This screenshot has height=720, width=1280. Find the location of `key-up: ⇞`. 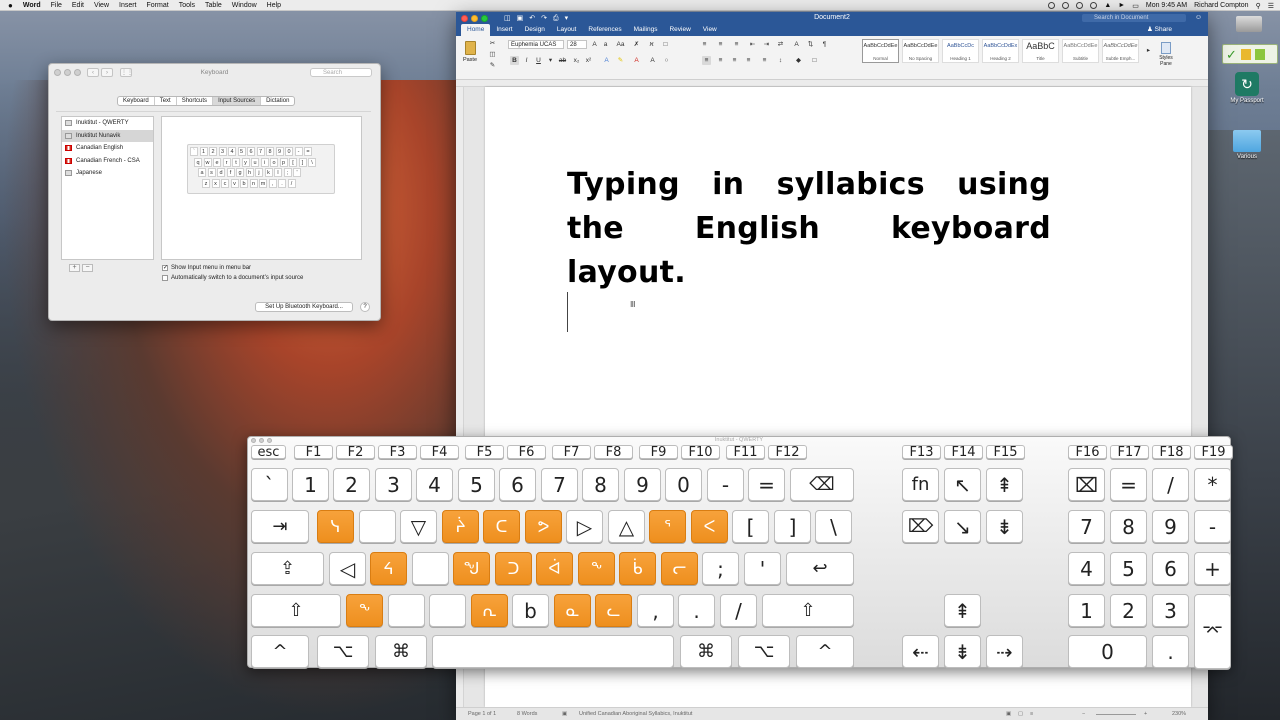

key-up: ⇞ is located at coordinates (962, 610).